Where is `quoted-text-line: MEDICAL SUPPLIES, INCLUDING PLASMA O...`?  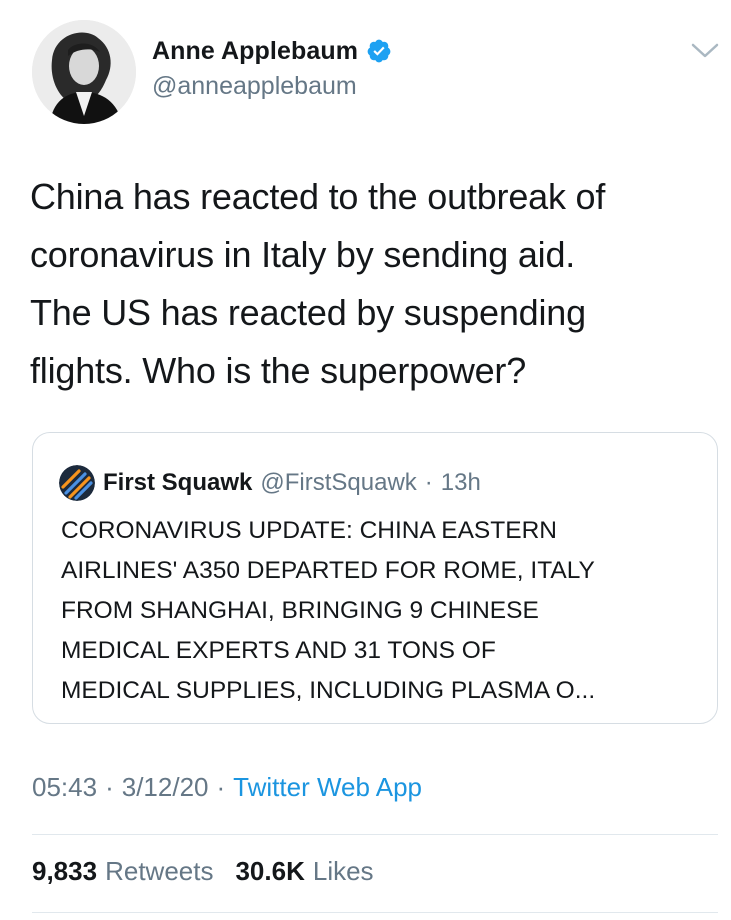
quoted-text-line: MEDICAL SUPPLIES, INCLUDING PLASMA O... is located at coordinates (328, 690).